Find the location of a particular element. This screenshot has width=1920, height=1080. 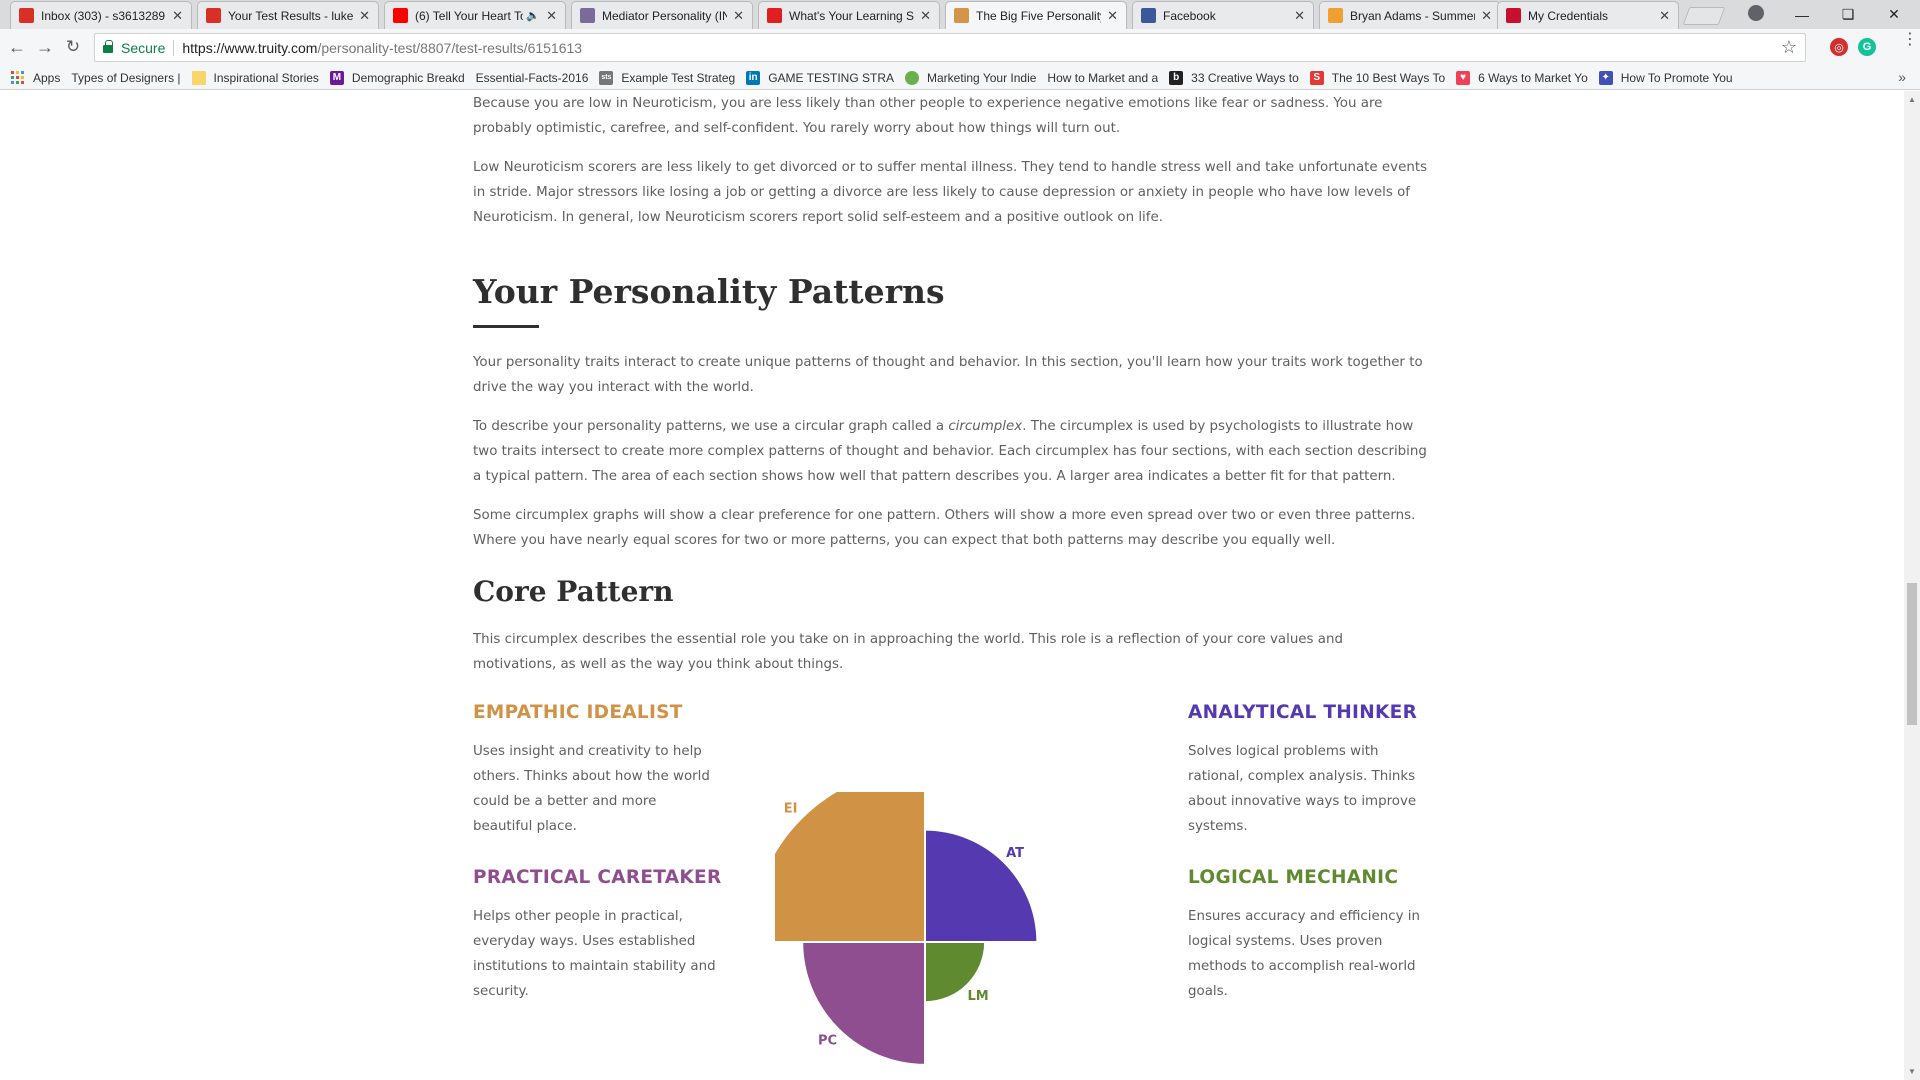

bookmark-6: sts Example Test Strateg is located at coordinates (667, 77).